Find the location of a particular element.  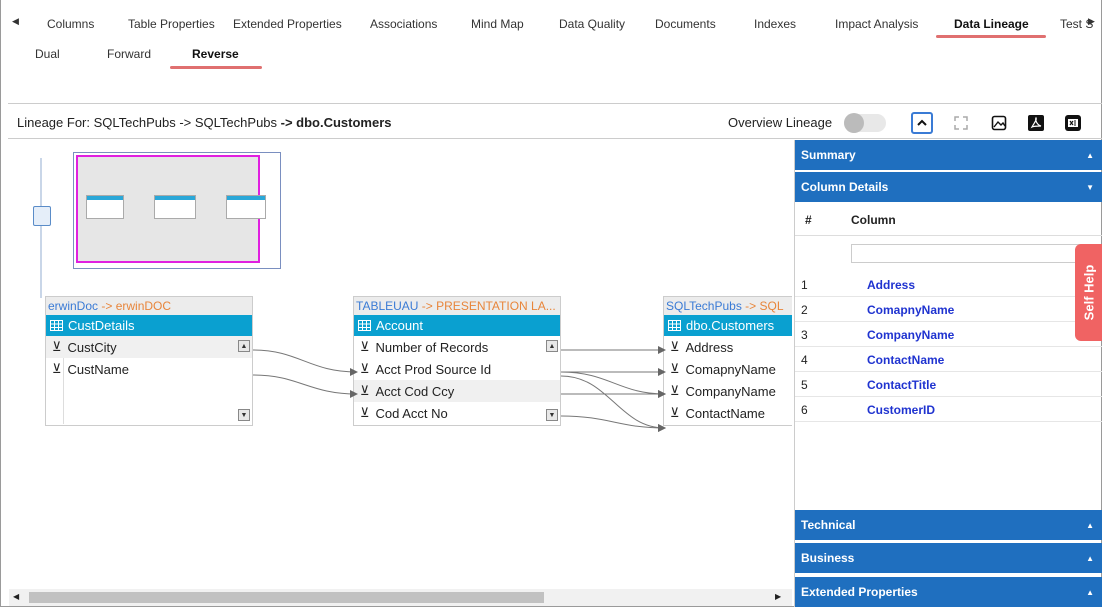

row-column-name: ComapnyName is located at coordinates (910, 310).